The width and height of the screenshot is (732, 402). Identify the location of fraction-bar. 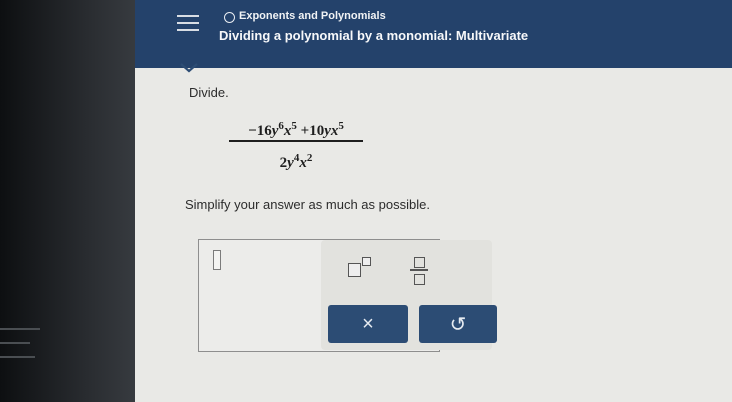
(296, 141).